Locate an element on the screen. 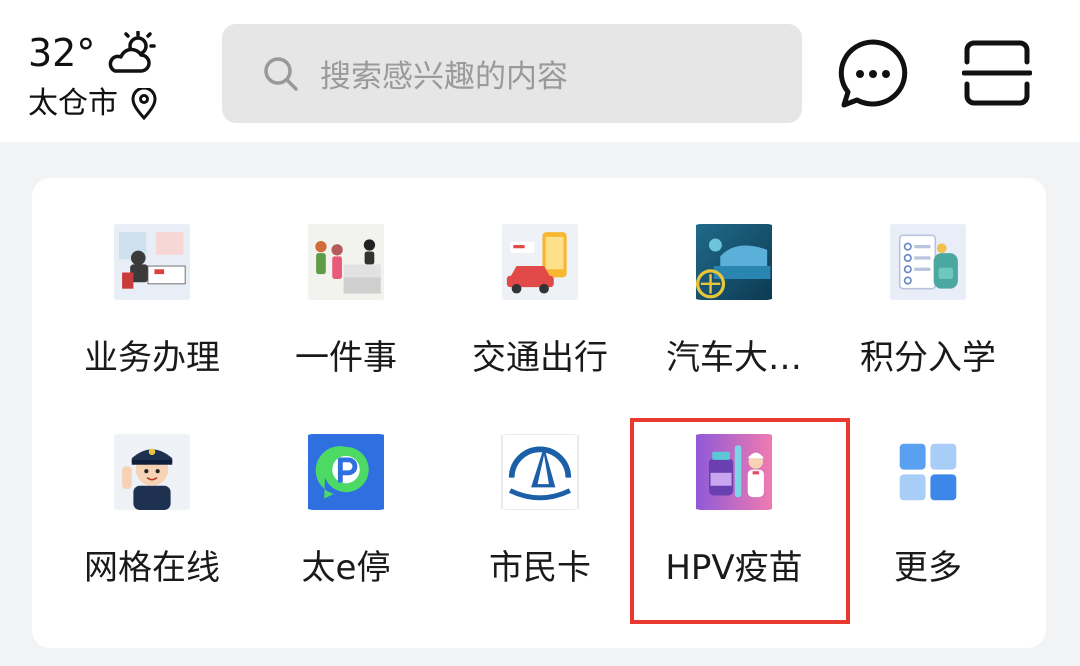  service-label: 更多 is located at coordinates (928, 568).